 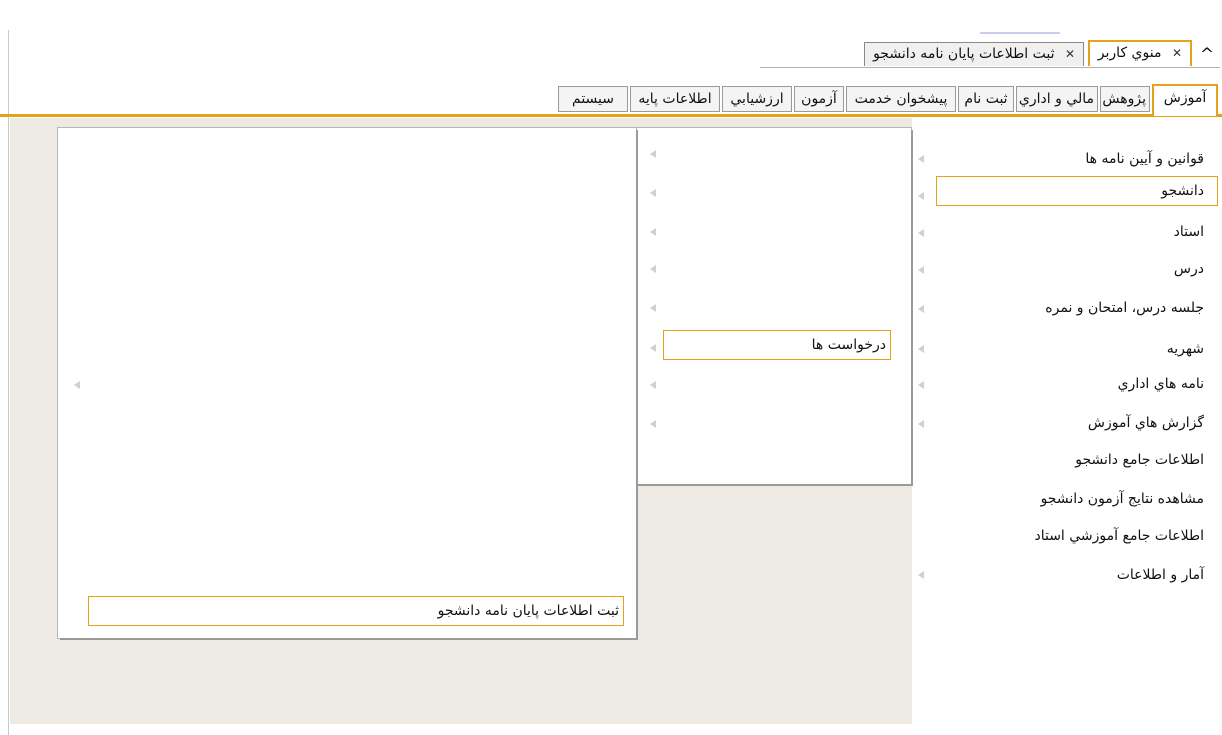 What do you see at coordinates (1020, 33) in the screenshot?
I see `top-strip` at bounding box center [1020, 33].